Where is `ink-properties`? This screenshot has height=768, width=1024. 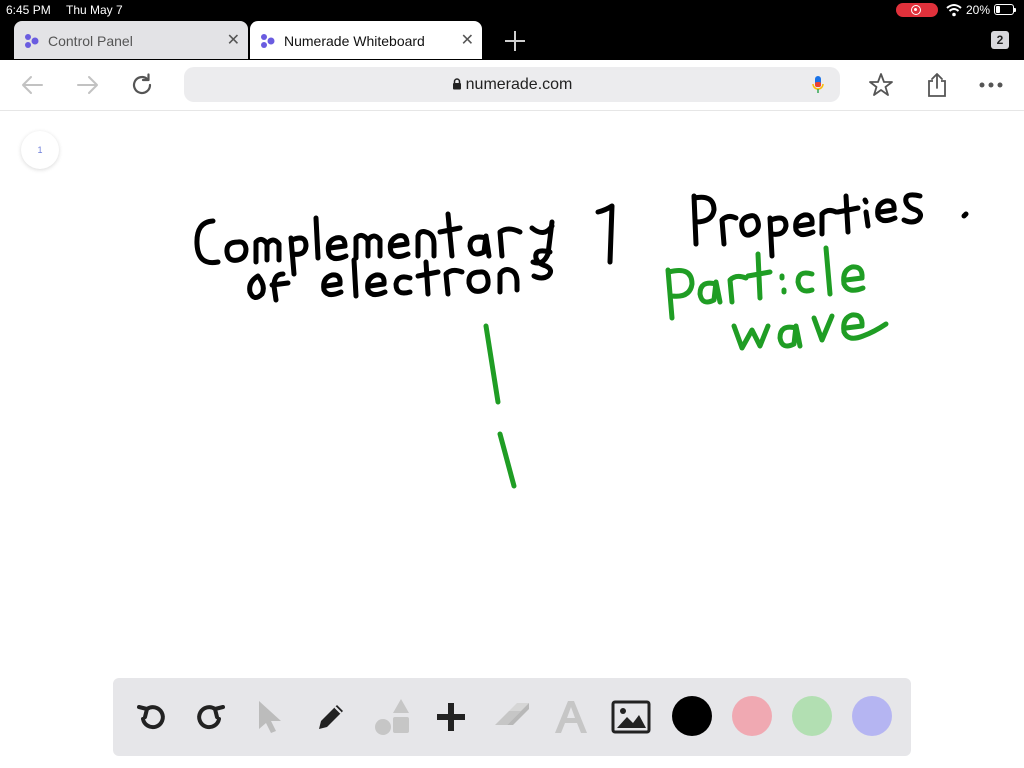 ink-properties is located at coordinates (830, 225).